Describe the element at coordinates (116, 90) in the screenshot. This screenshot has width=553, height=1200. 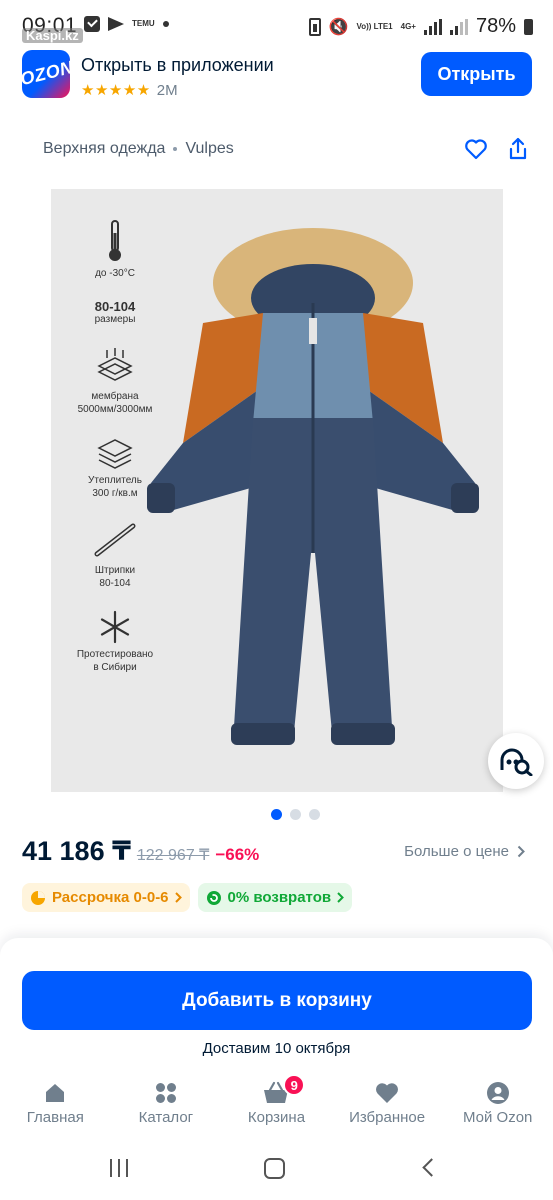
I see `rating-stars-icon: ★★★★★` at that location.